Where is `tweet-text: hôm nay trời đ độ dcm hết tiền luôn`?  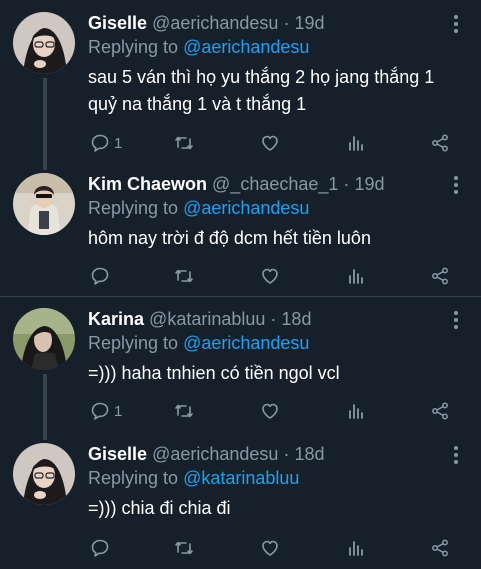
tweet-text: hôm nay trời đ độ dcm hết tiền luôn is located at coordinates (229, 238).